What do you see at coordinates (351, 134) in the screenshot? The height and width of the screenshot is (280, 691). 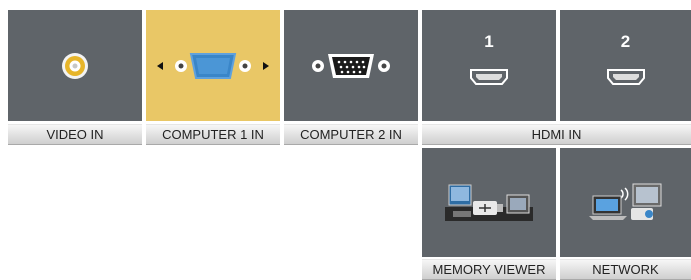 I see `computer-2-in-label: COMPUTER 2 IN` at bounding box center [351, 134].